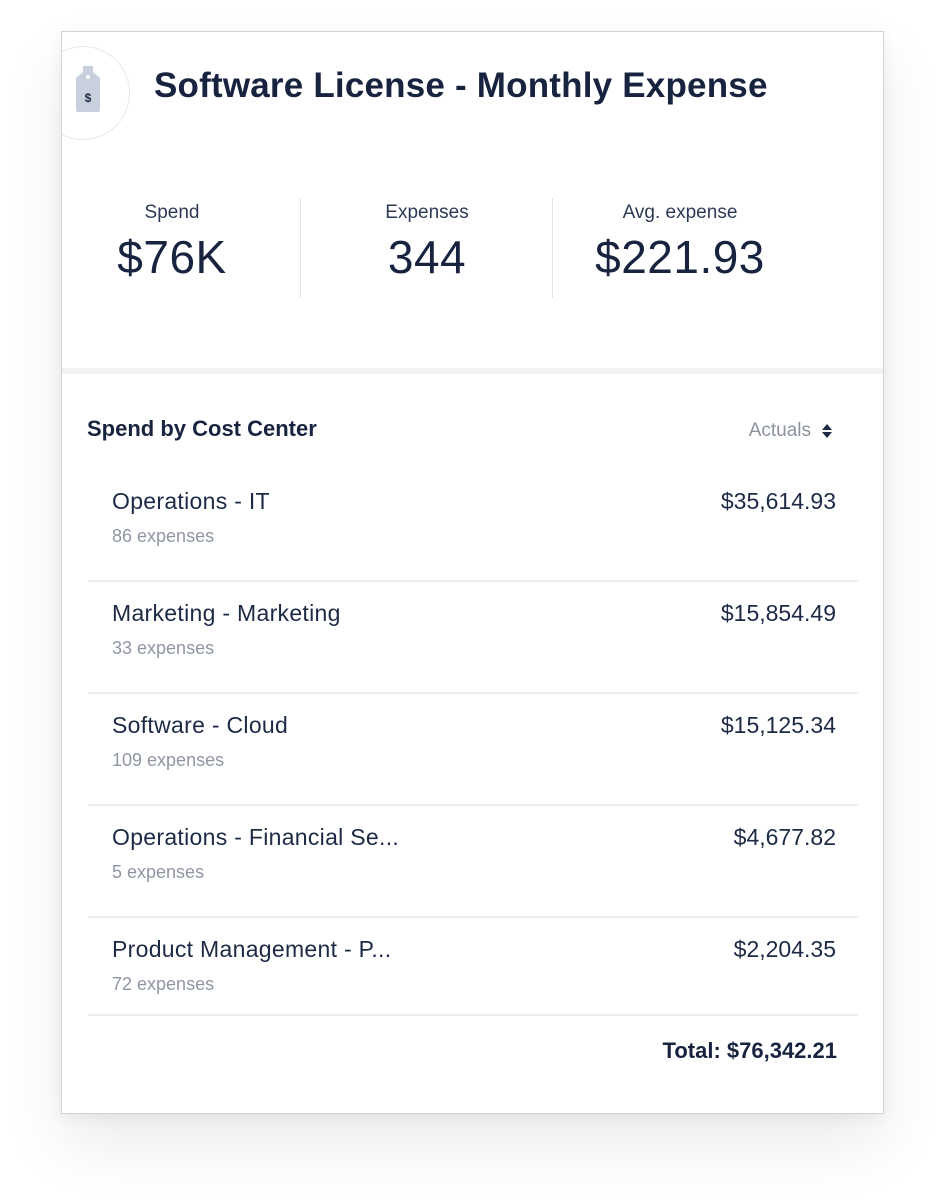 This screenshot has height=1200, width=947. What do you see at coordinates (88, 89) in the screenshot?
I see `price-tag-icon: $` at bounding box center [88, 89].